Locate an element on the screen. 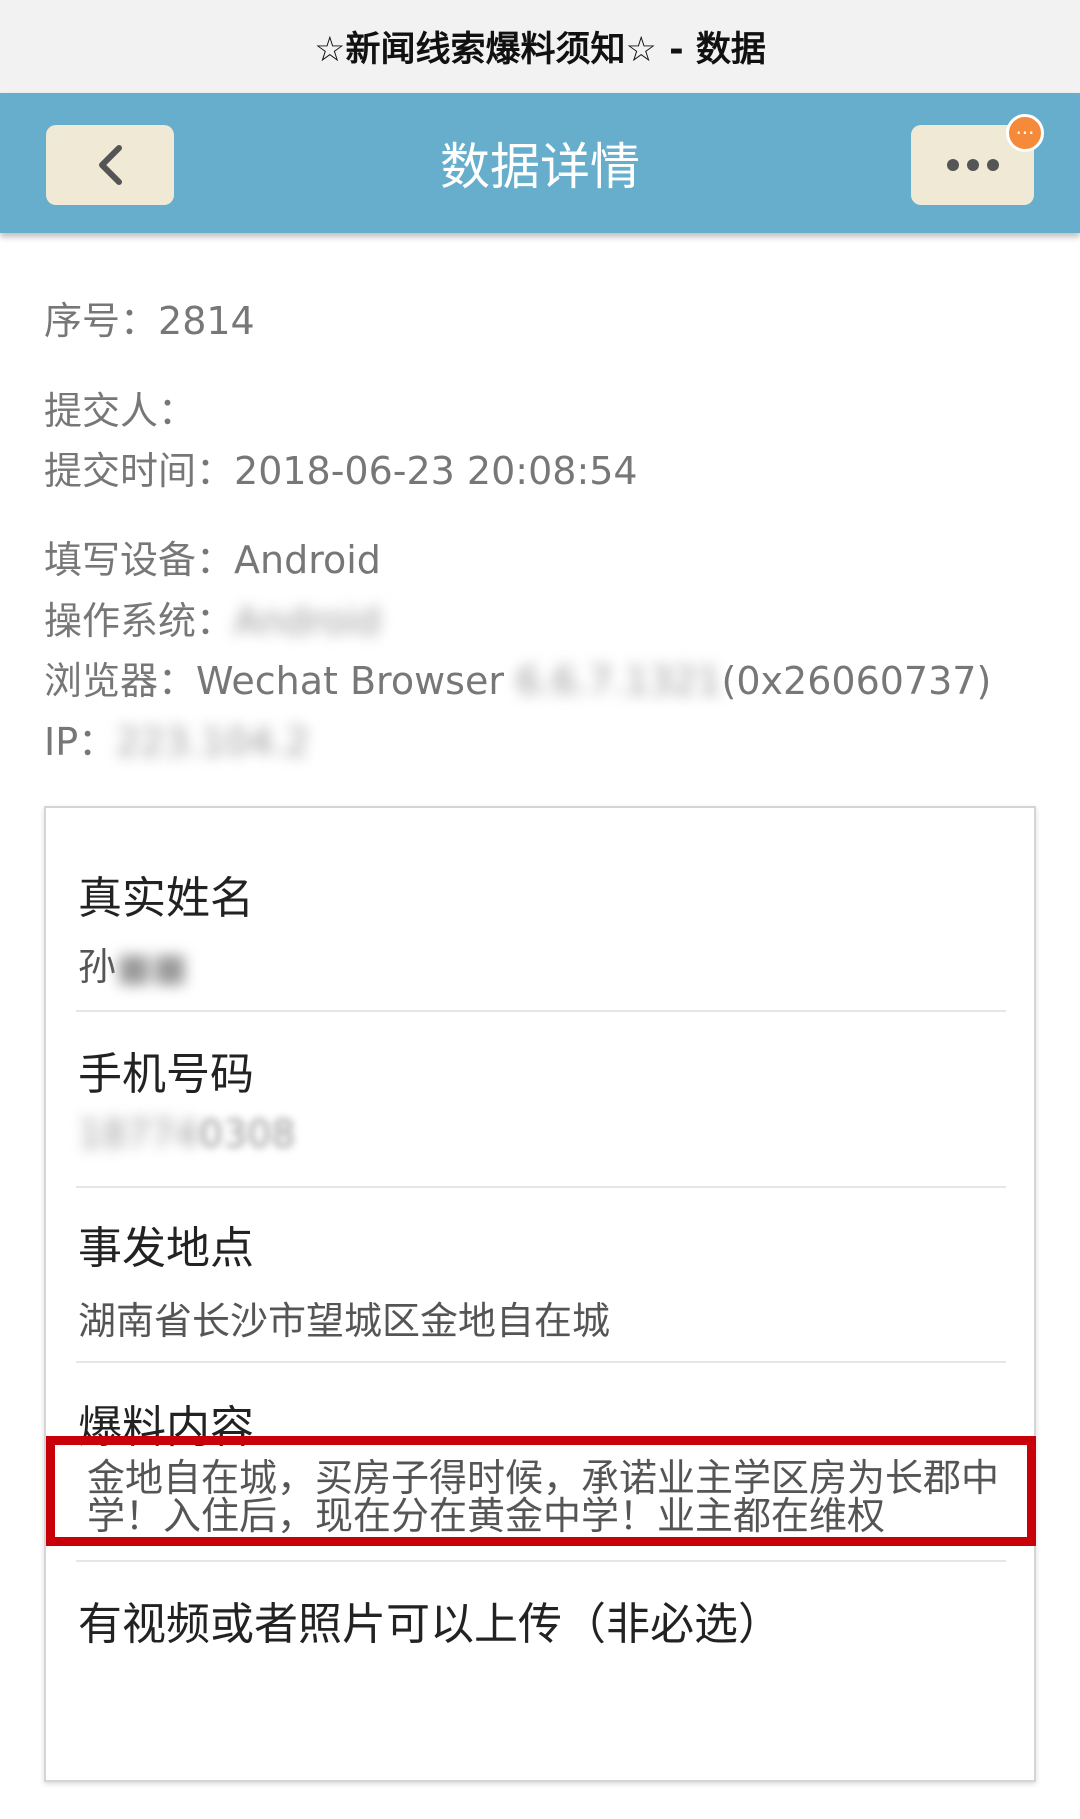  browser-label: 浏览器： is located at coordinates (120, 681).